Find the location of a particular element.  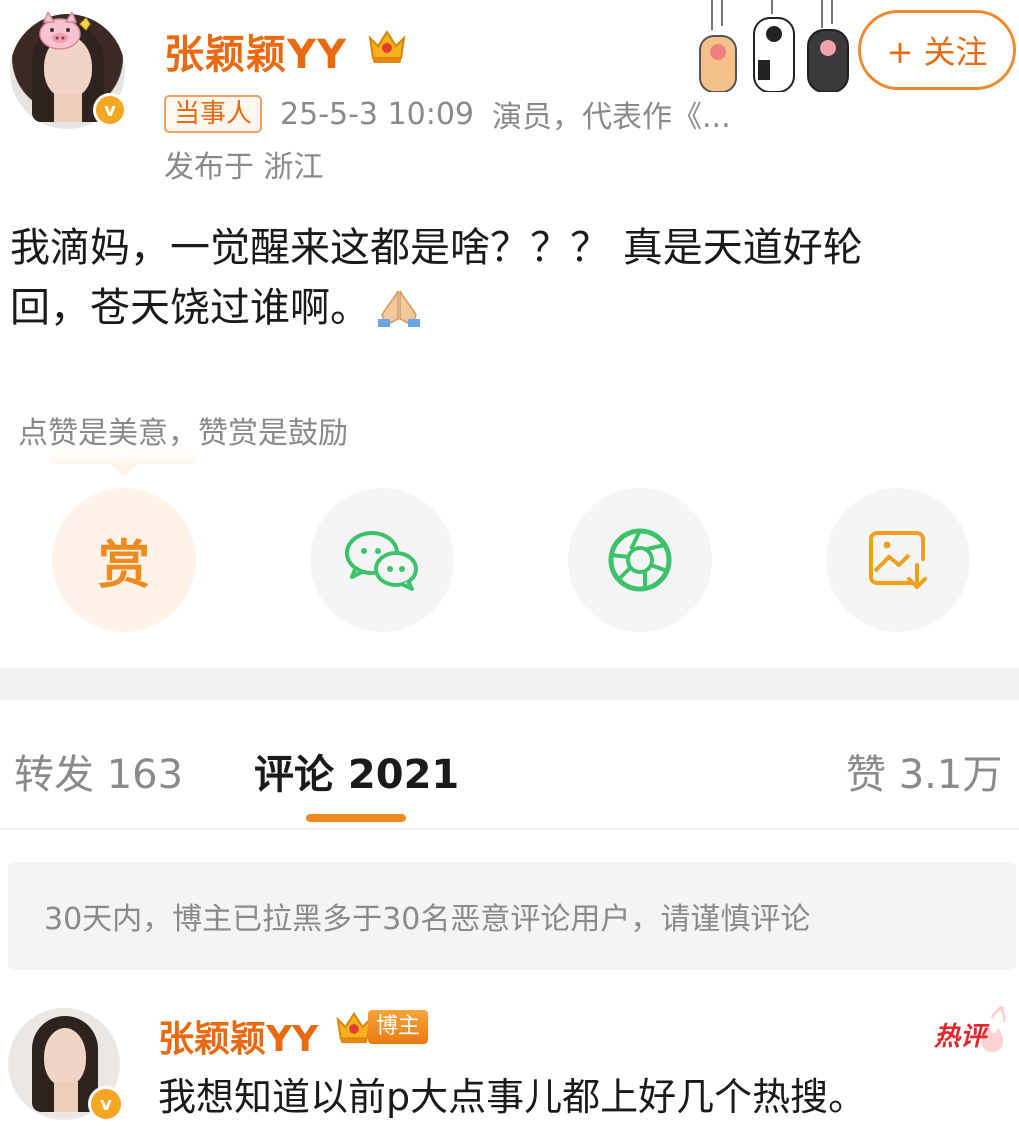

moments-icon is located at coordinates (640, 560).